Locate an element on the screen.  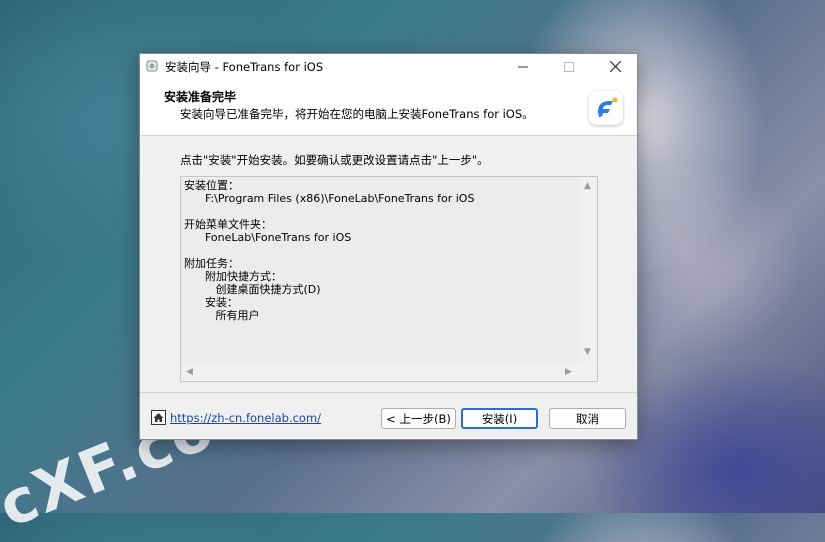
fonetrans-logo-icon is located at coordinates (606, 108).